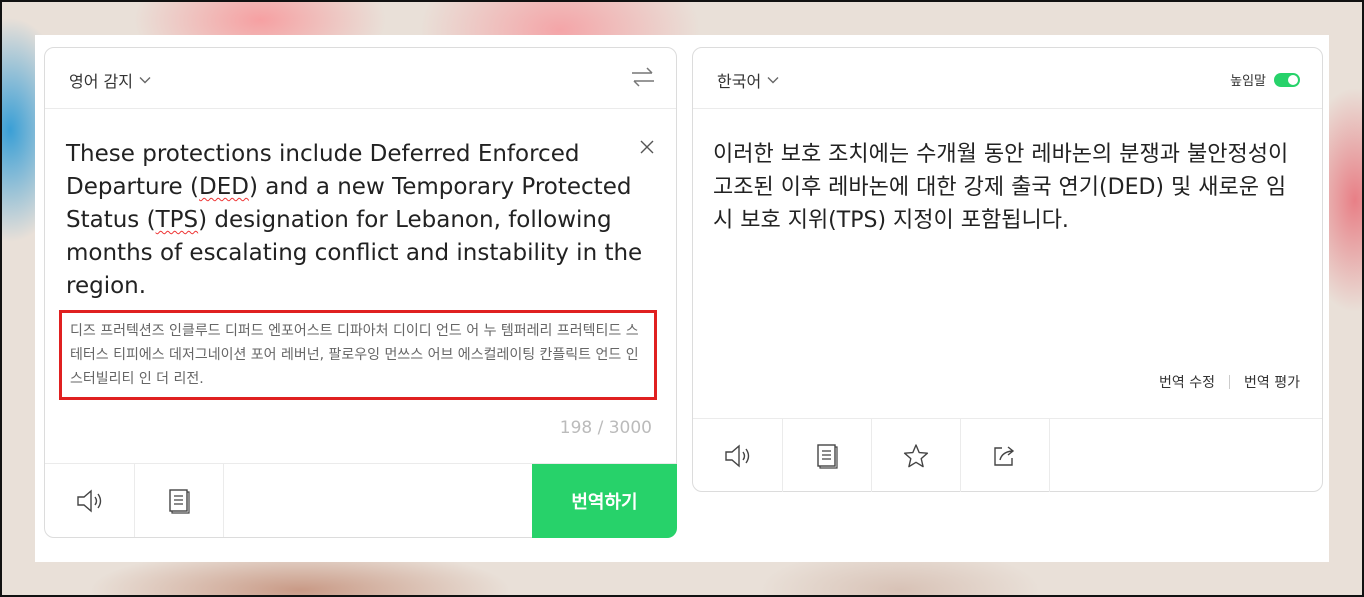 The image size is (1364, 597). What do you see at coordinates (739, 81) in the screenshot?
I see `target-language-label: 한국어` at bounding box center [739, 81].